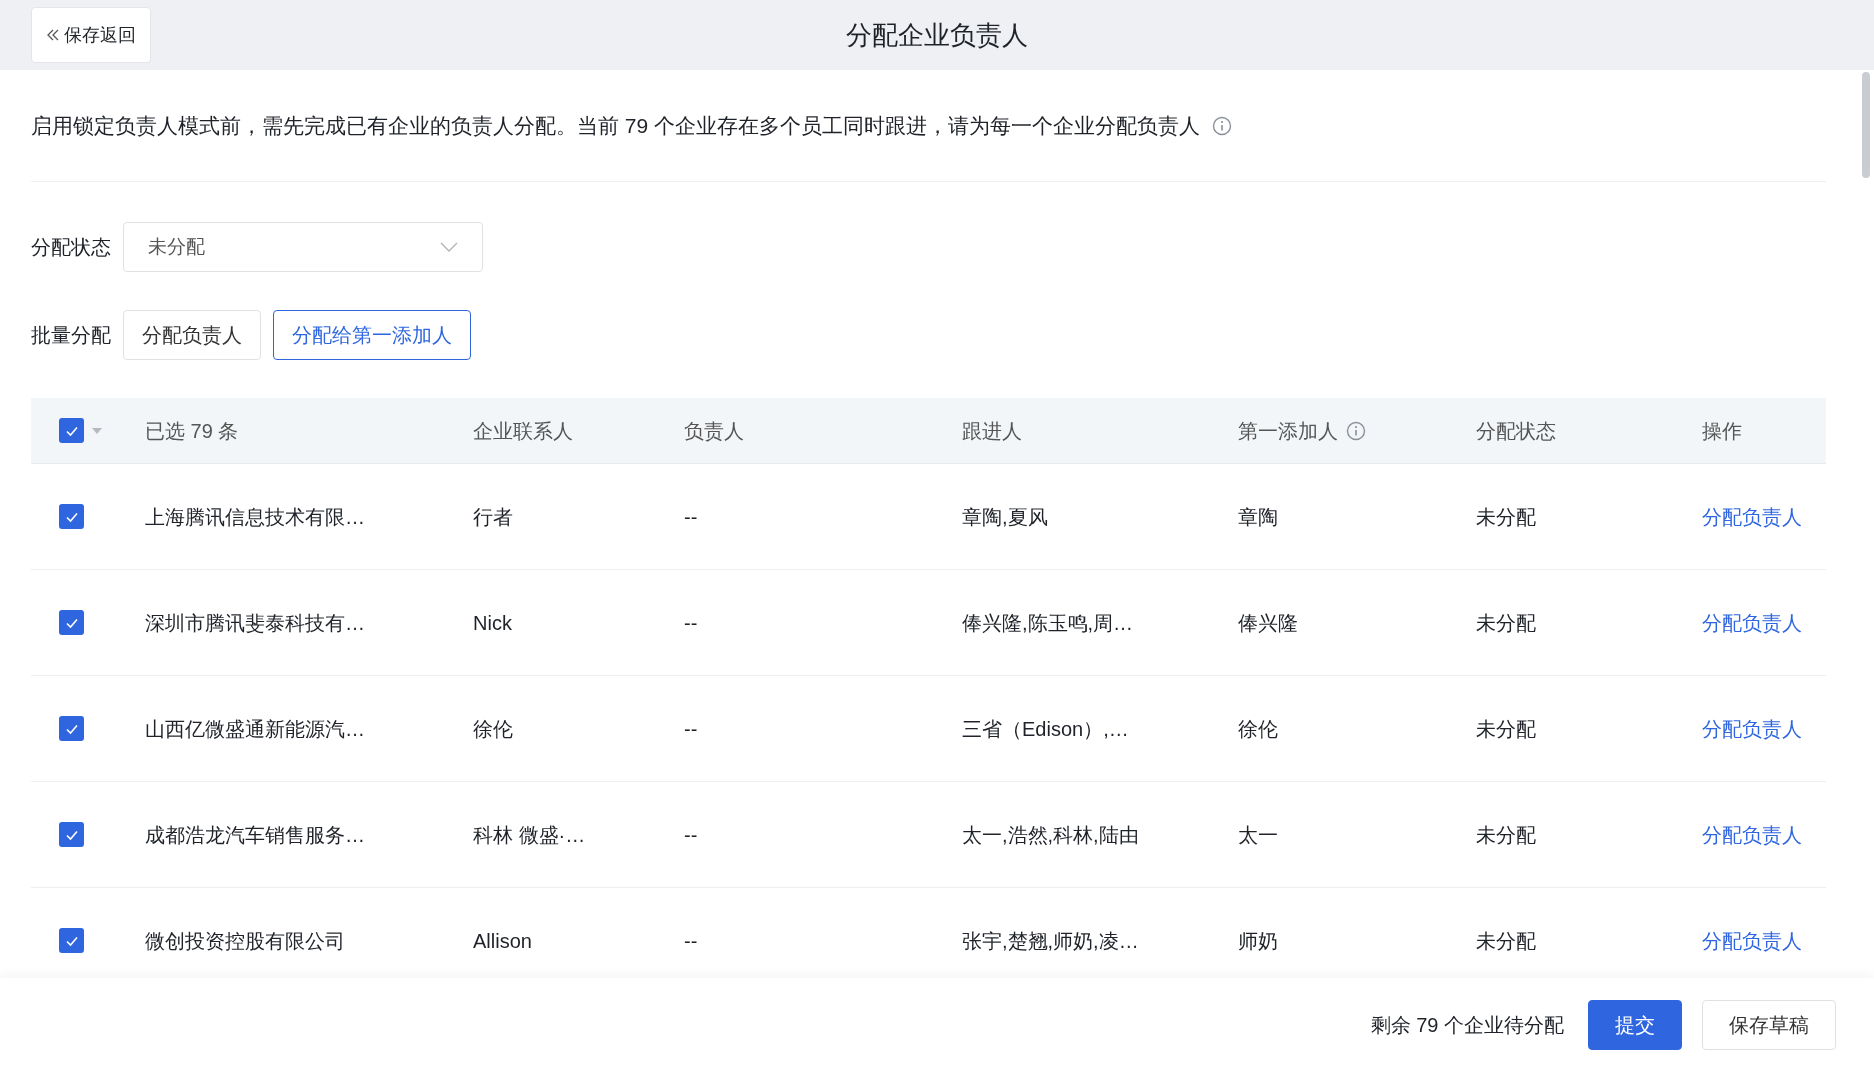 This screenshot has width=1874, height=1072. What do you see at coordinates (71, 247) in the screenshot?
I see `filter-label: 分配状态` at bounding box center [71, 247].